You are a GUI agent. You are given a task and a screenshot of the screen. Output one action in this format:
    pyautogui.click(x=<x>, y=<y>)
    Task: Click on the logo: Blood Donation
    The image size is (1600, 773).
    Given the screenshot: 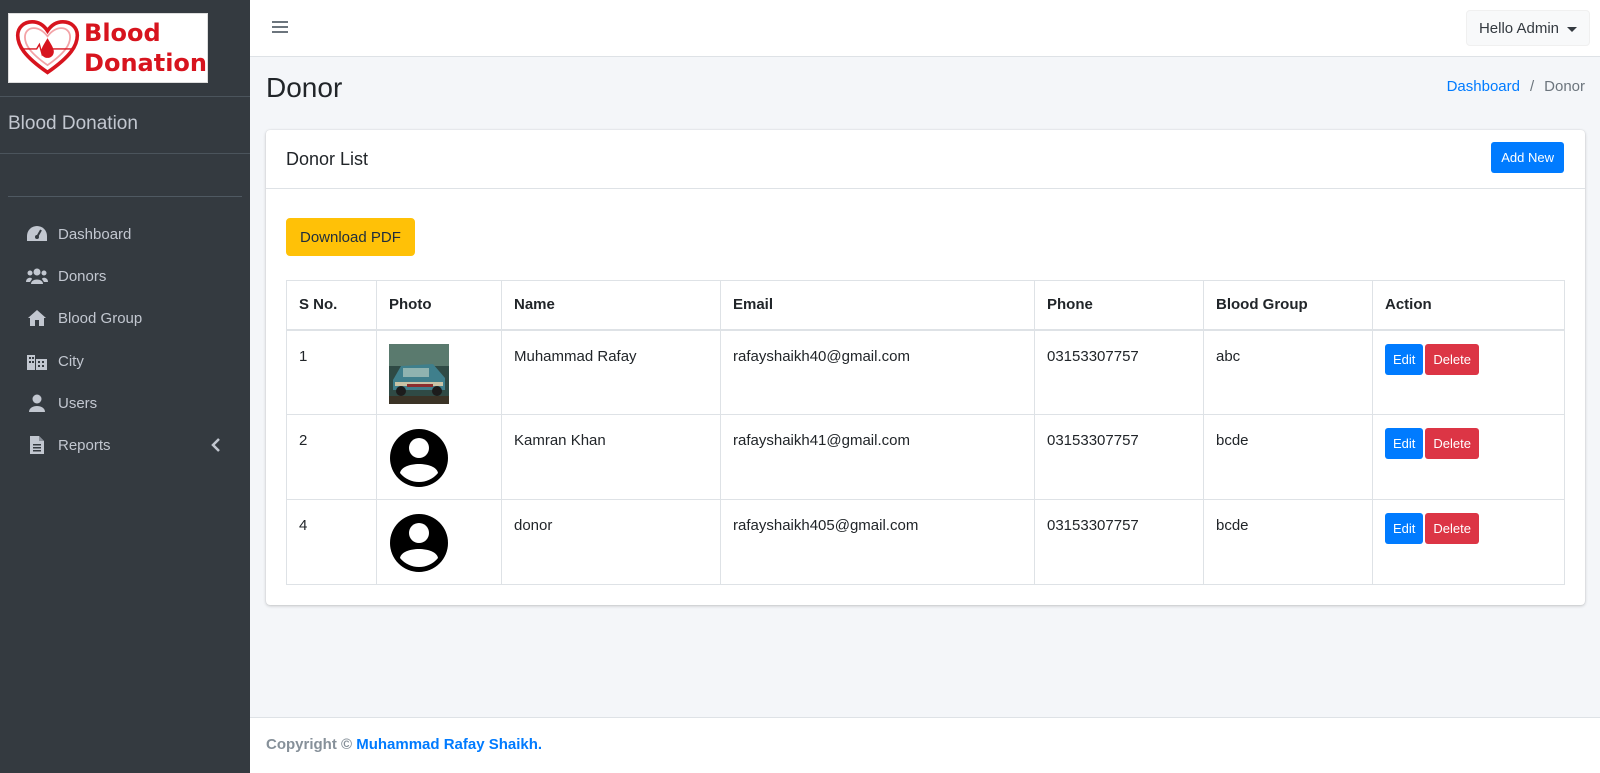 What is the action you would take?
    pyautogui.click(x=108, y=48)
    